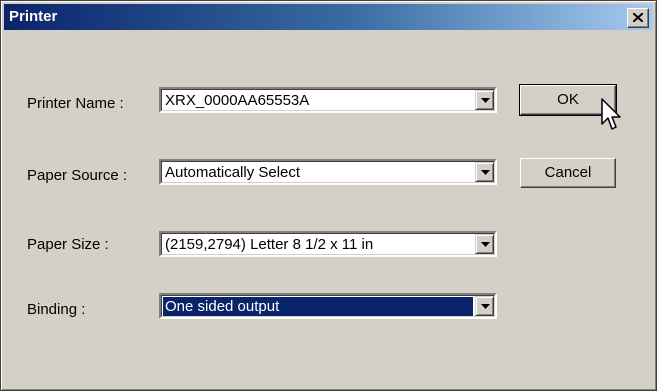 The height and width of the screenshot is (391, 657). I want to click on printer-name-value: XRX_0000AA65553A, so click(237, 100).